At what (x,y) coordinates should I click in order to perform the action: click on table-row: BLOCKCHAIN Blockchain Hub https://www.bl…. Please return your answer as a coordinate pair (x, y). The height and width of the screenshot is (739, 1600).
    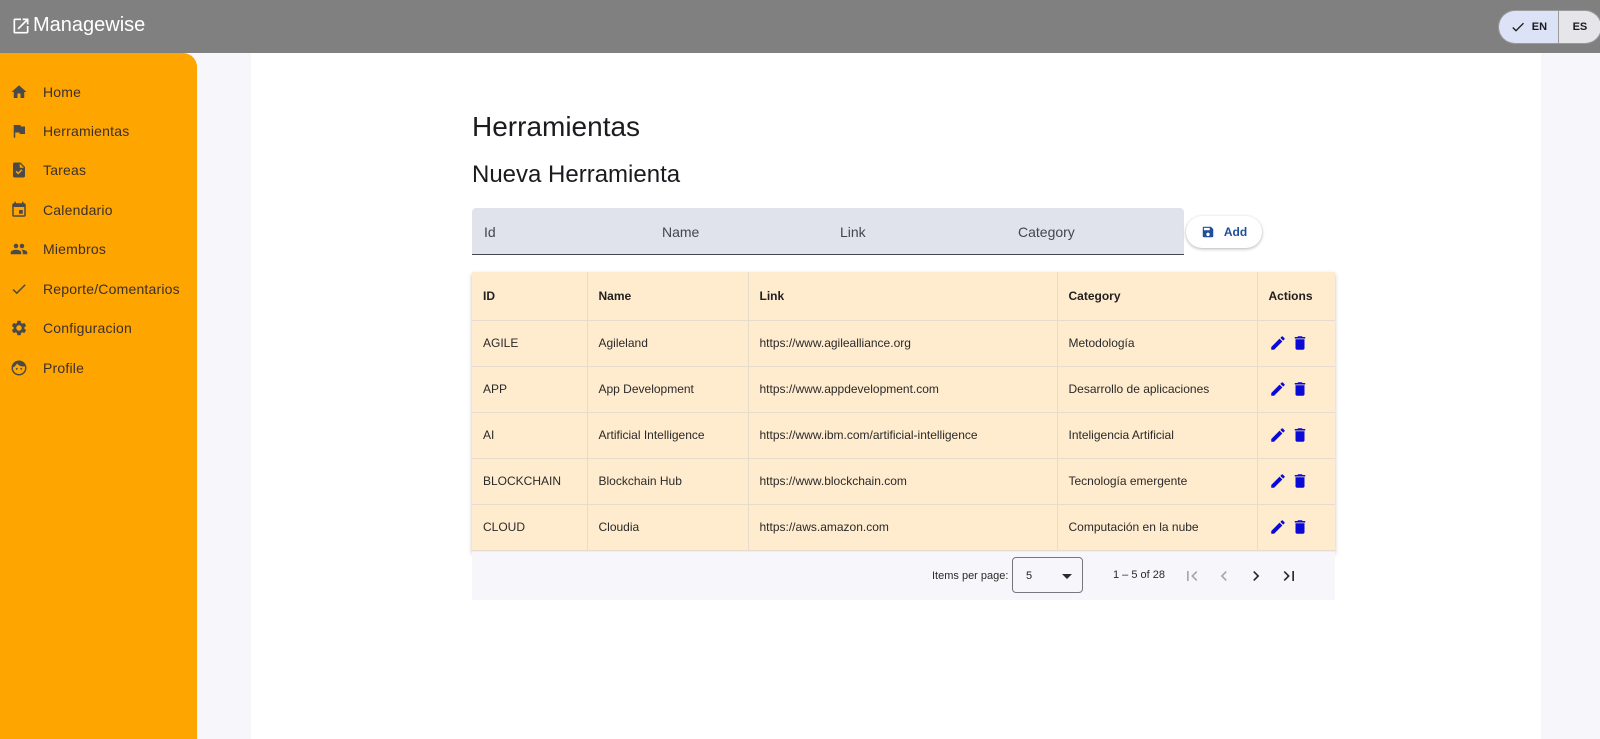
    Looking at the image, I should click on (903, 481).